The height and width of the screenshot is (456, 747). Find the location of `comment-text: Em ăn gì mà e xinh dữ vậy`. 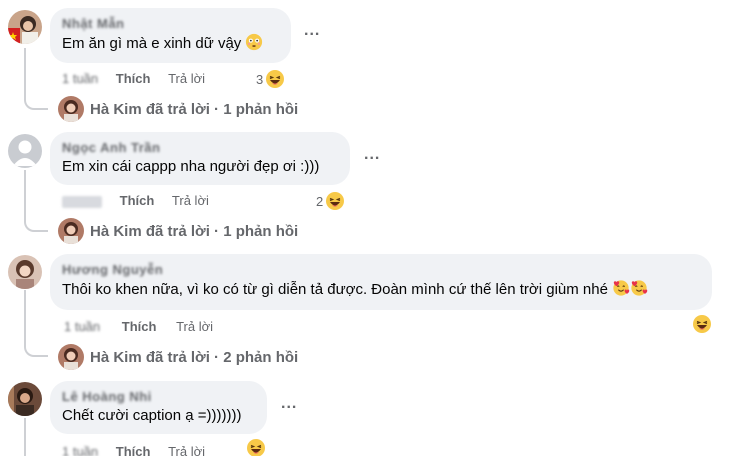

comment-text: Em ăn gì mà e xinh dữ vậy is located at coordinates (170, 43).